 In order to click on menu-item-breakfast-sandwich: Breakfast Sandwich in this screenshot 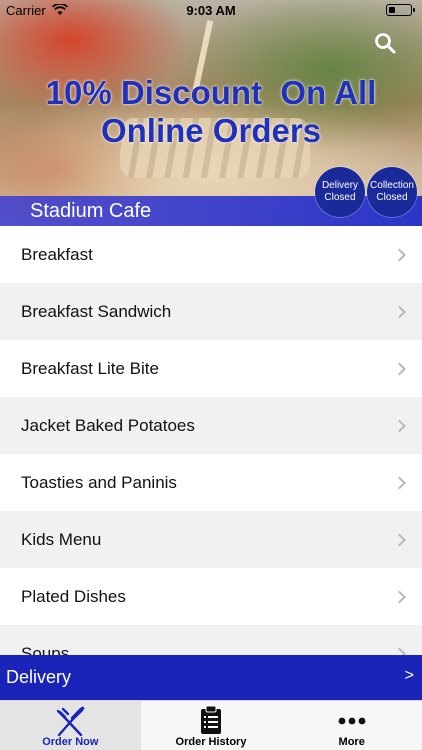, I will do `click(211, 311)`.